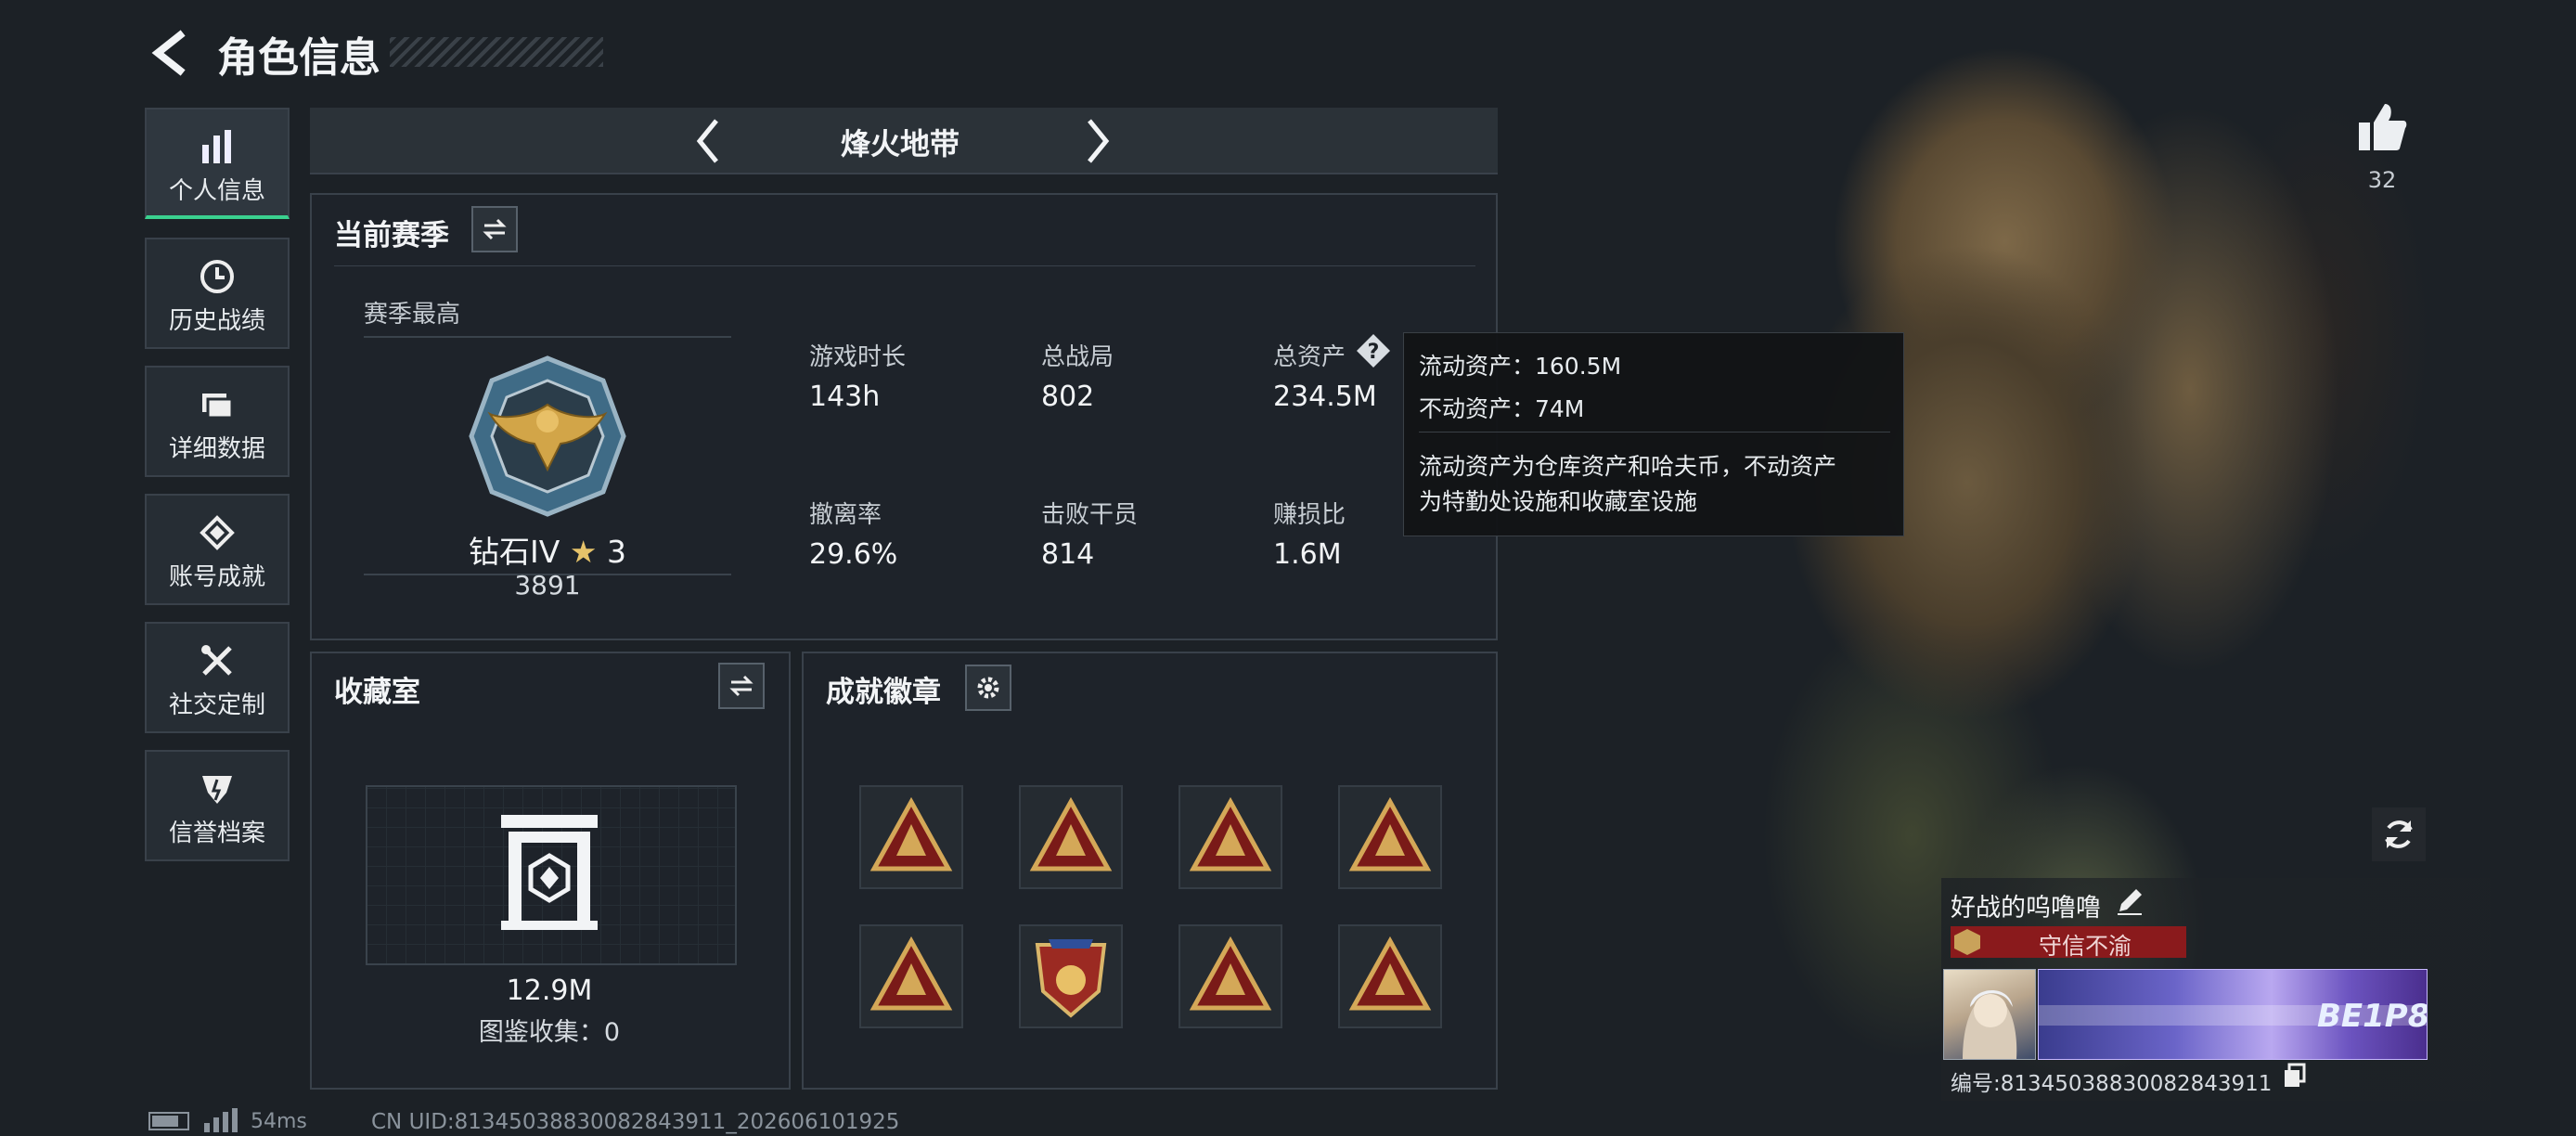 The image size is (2576, 1136). What do you see at coordinates (549, 872) in the screenshot?
I see `vault-icon` at bounding box center [549, 872].